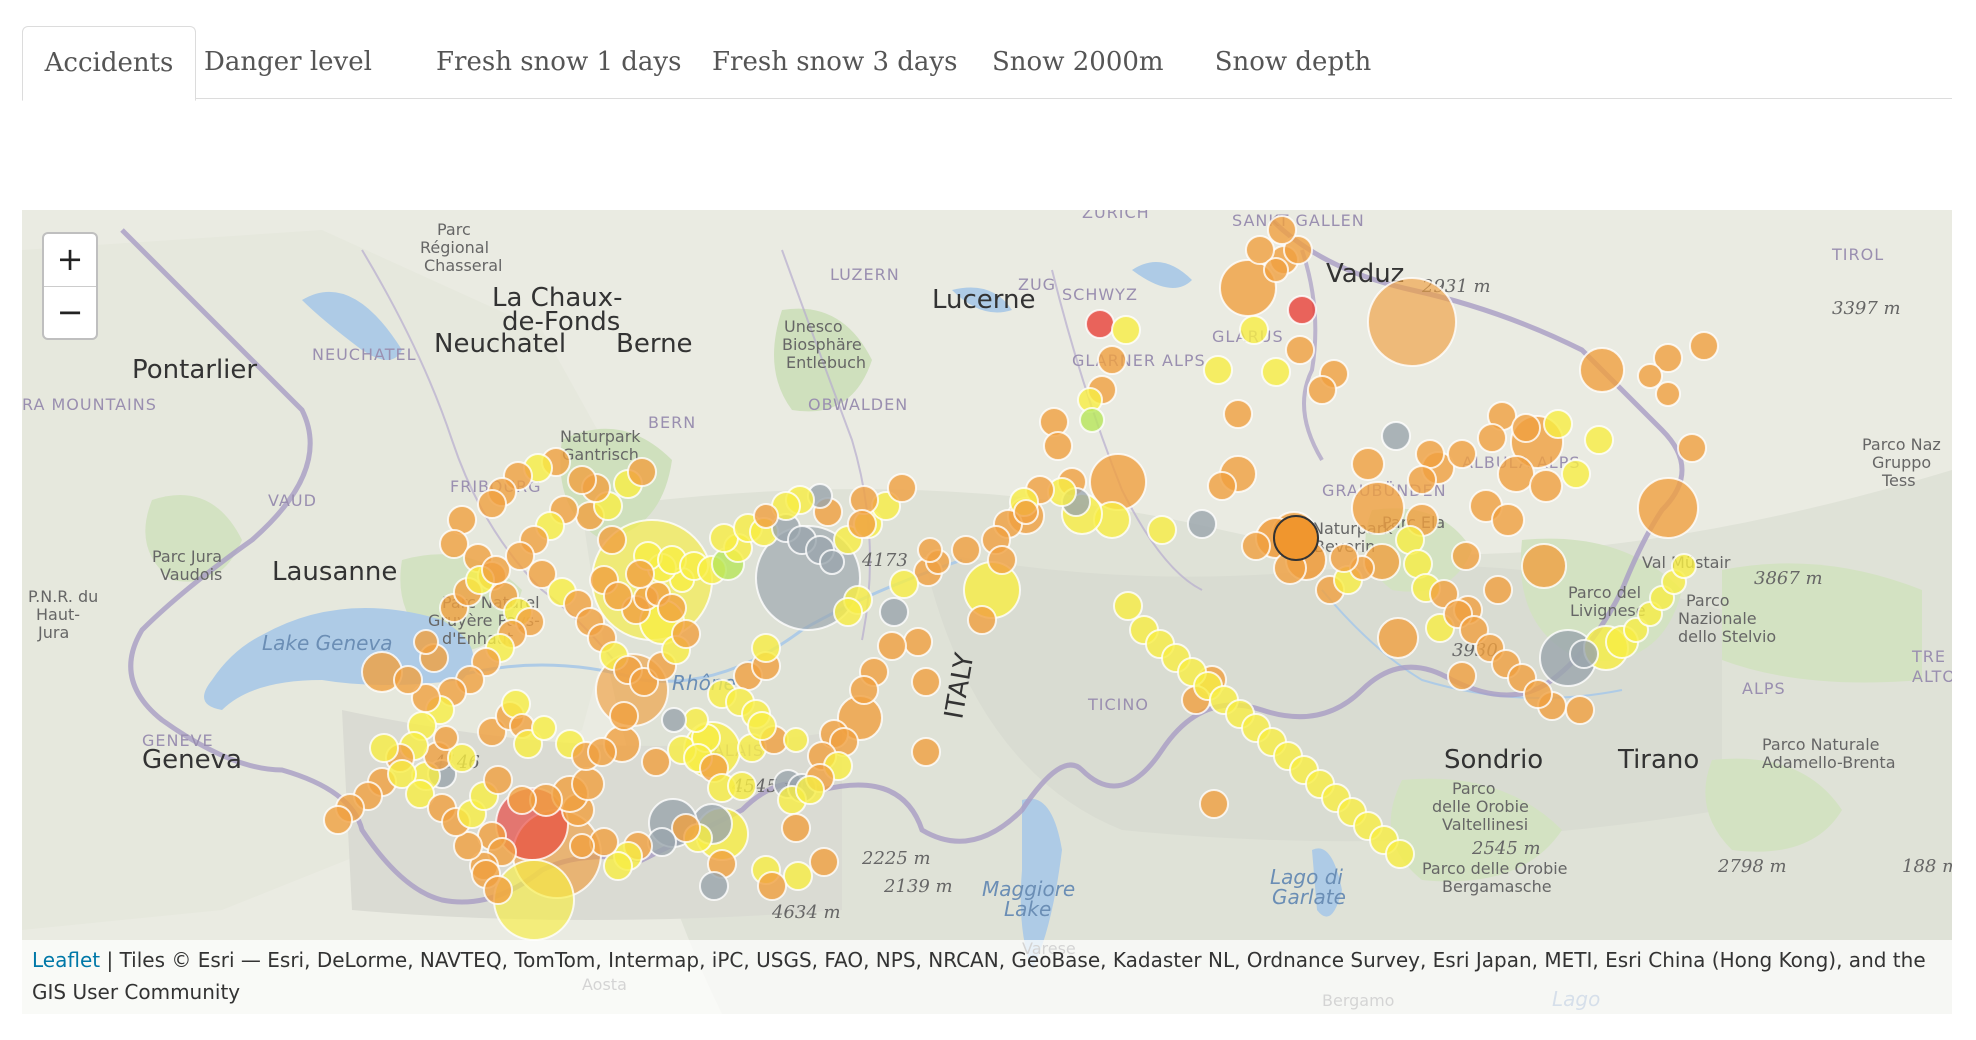 Image resolution: width=1976 pixels, height=1040 pixels. What do you see at coordinates (1078, 62) in the screenshot?
I see `tab-snow-2000m: Snow 2000m` at bounding box center [1078, 62].